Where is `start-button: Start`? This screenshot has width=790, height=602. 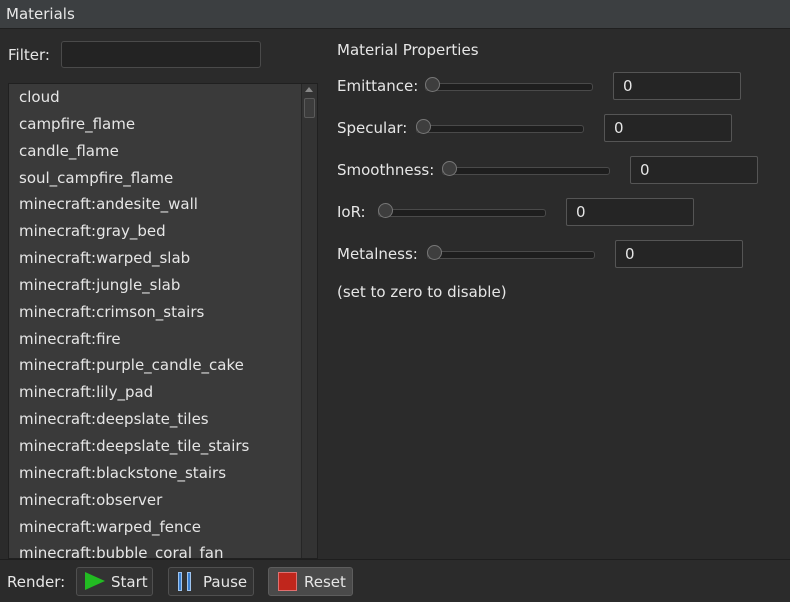 start-button: Start is located at coordinates (114, 581).